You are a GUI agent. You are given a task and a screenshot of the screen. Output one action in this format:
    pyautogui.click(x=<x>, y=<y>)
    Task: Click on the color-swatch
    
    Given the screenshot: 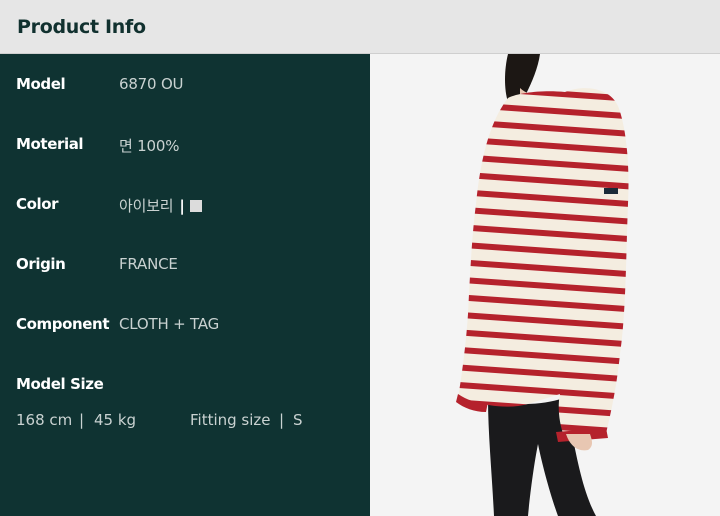 What is the action you would take?
    pyautogui.click(x=195, y=206)
    